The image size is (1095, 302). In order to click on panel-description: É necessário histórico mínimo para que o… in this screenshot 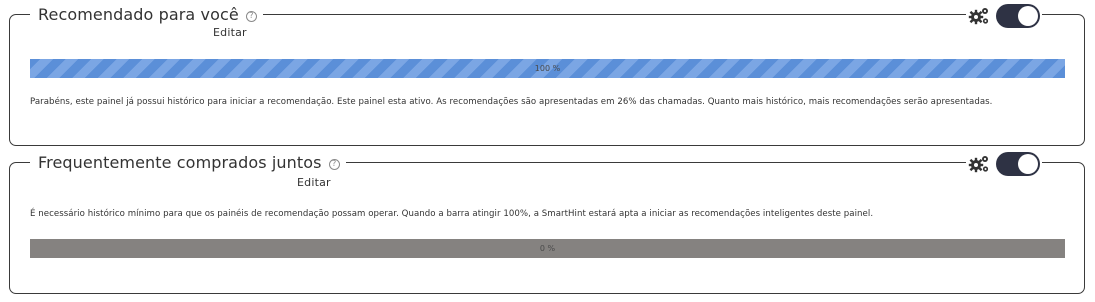, I will do `click(452, 214)`.